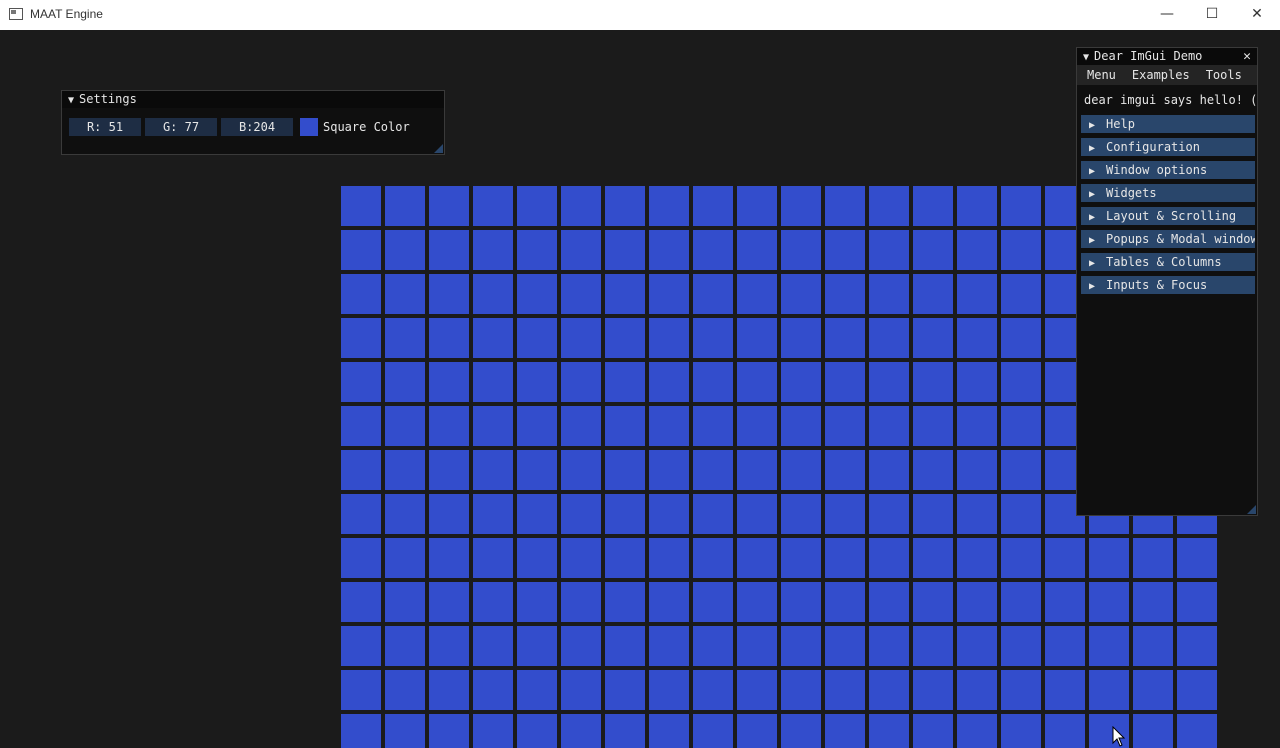  Describe the element at coordinates (1168, 239) in the screenshot. I see `header-popups-modal-windows: ▶ Popups & Modal windows` at that location.